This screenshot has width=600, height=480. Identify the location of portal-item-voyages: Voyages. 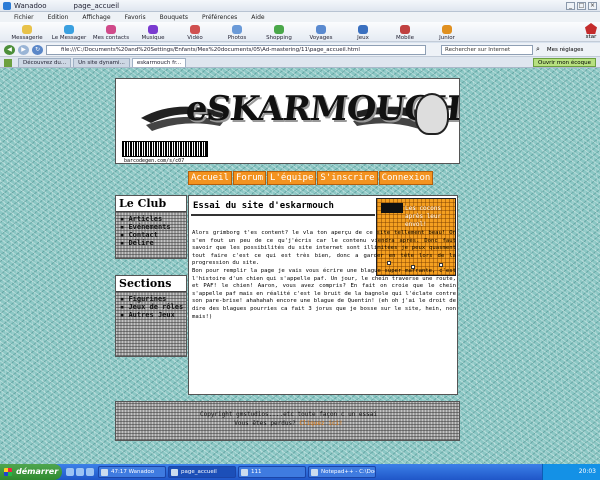
(321, 33).